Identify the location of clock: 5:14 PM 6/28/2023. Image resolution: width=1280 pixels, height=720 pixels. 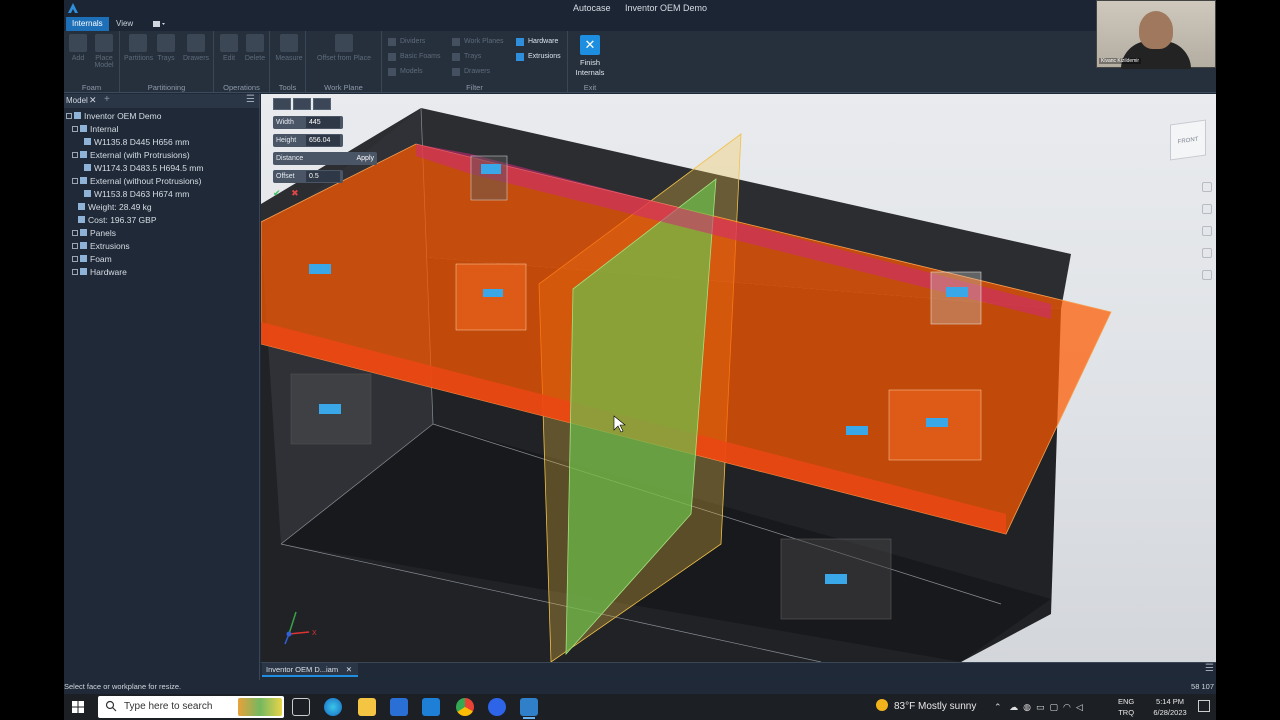
(1170, 707).